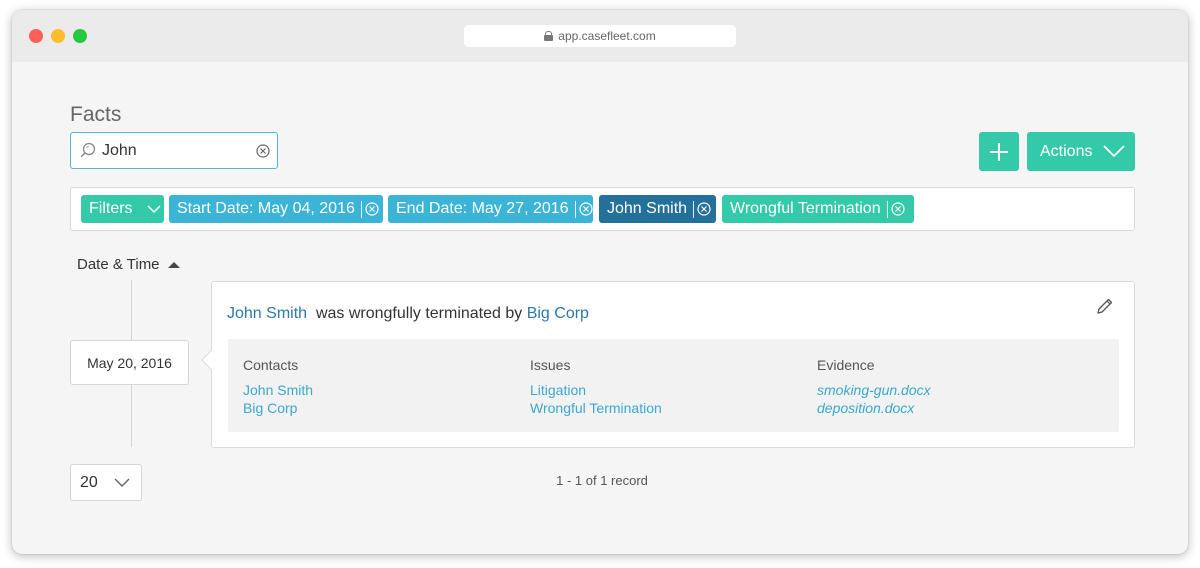 This screenshot has height=568, width=1200. What do you see at coordinates (596, 408) in the screenshot?
I see `issue-link: Wrongful Termination` at bounding box center [596, 408].